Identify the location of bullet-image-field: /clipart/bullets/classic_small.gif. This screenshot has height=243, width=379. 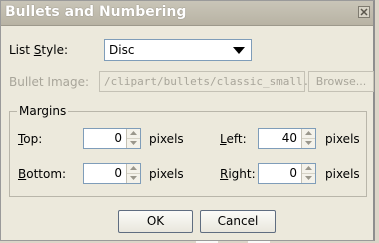
(214, 81).